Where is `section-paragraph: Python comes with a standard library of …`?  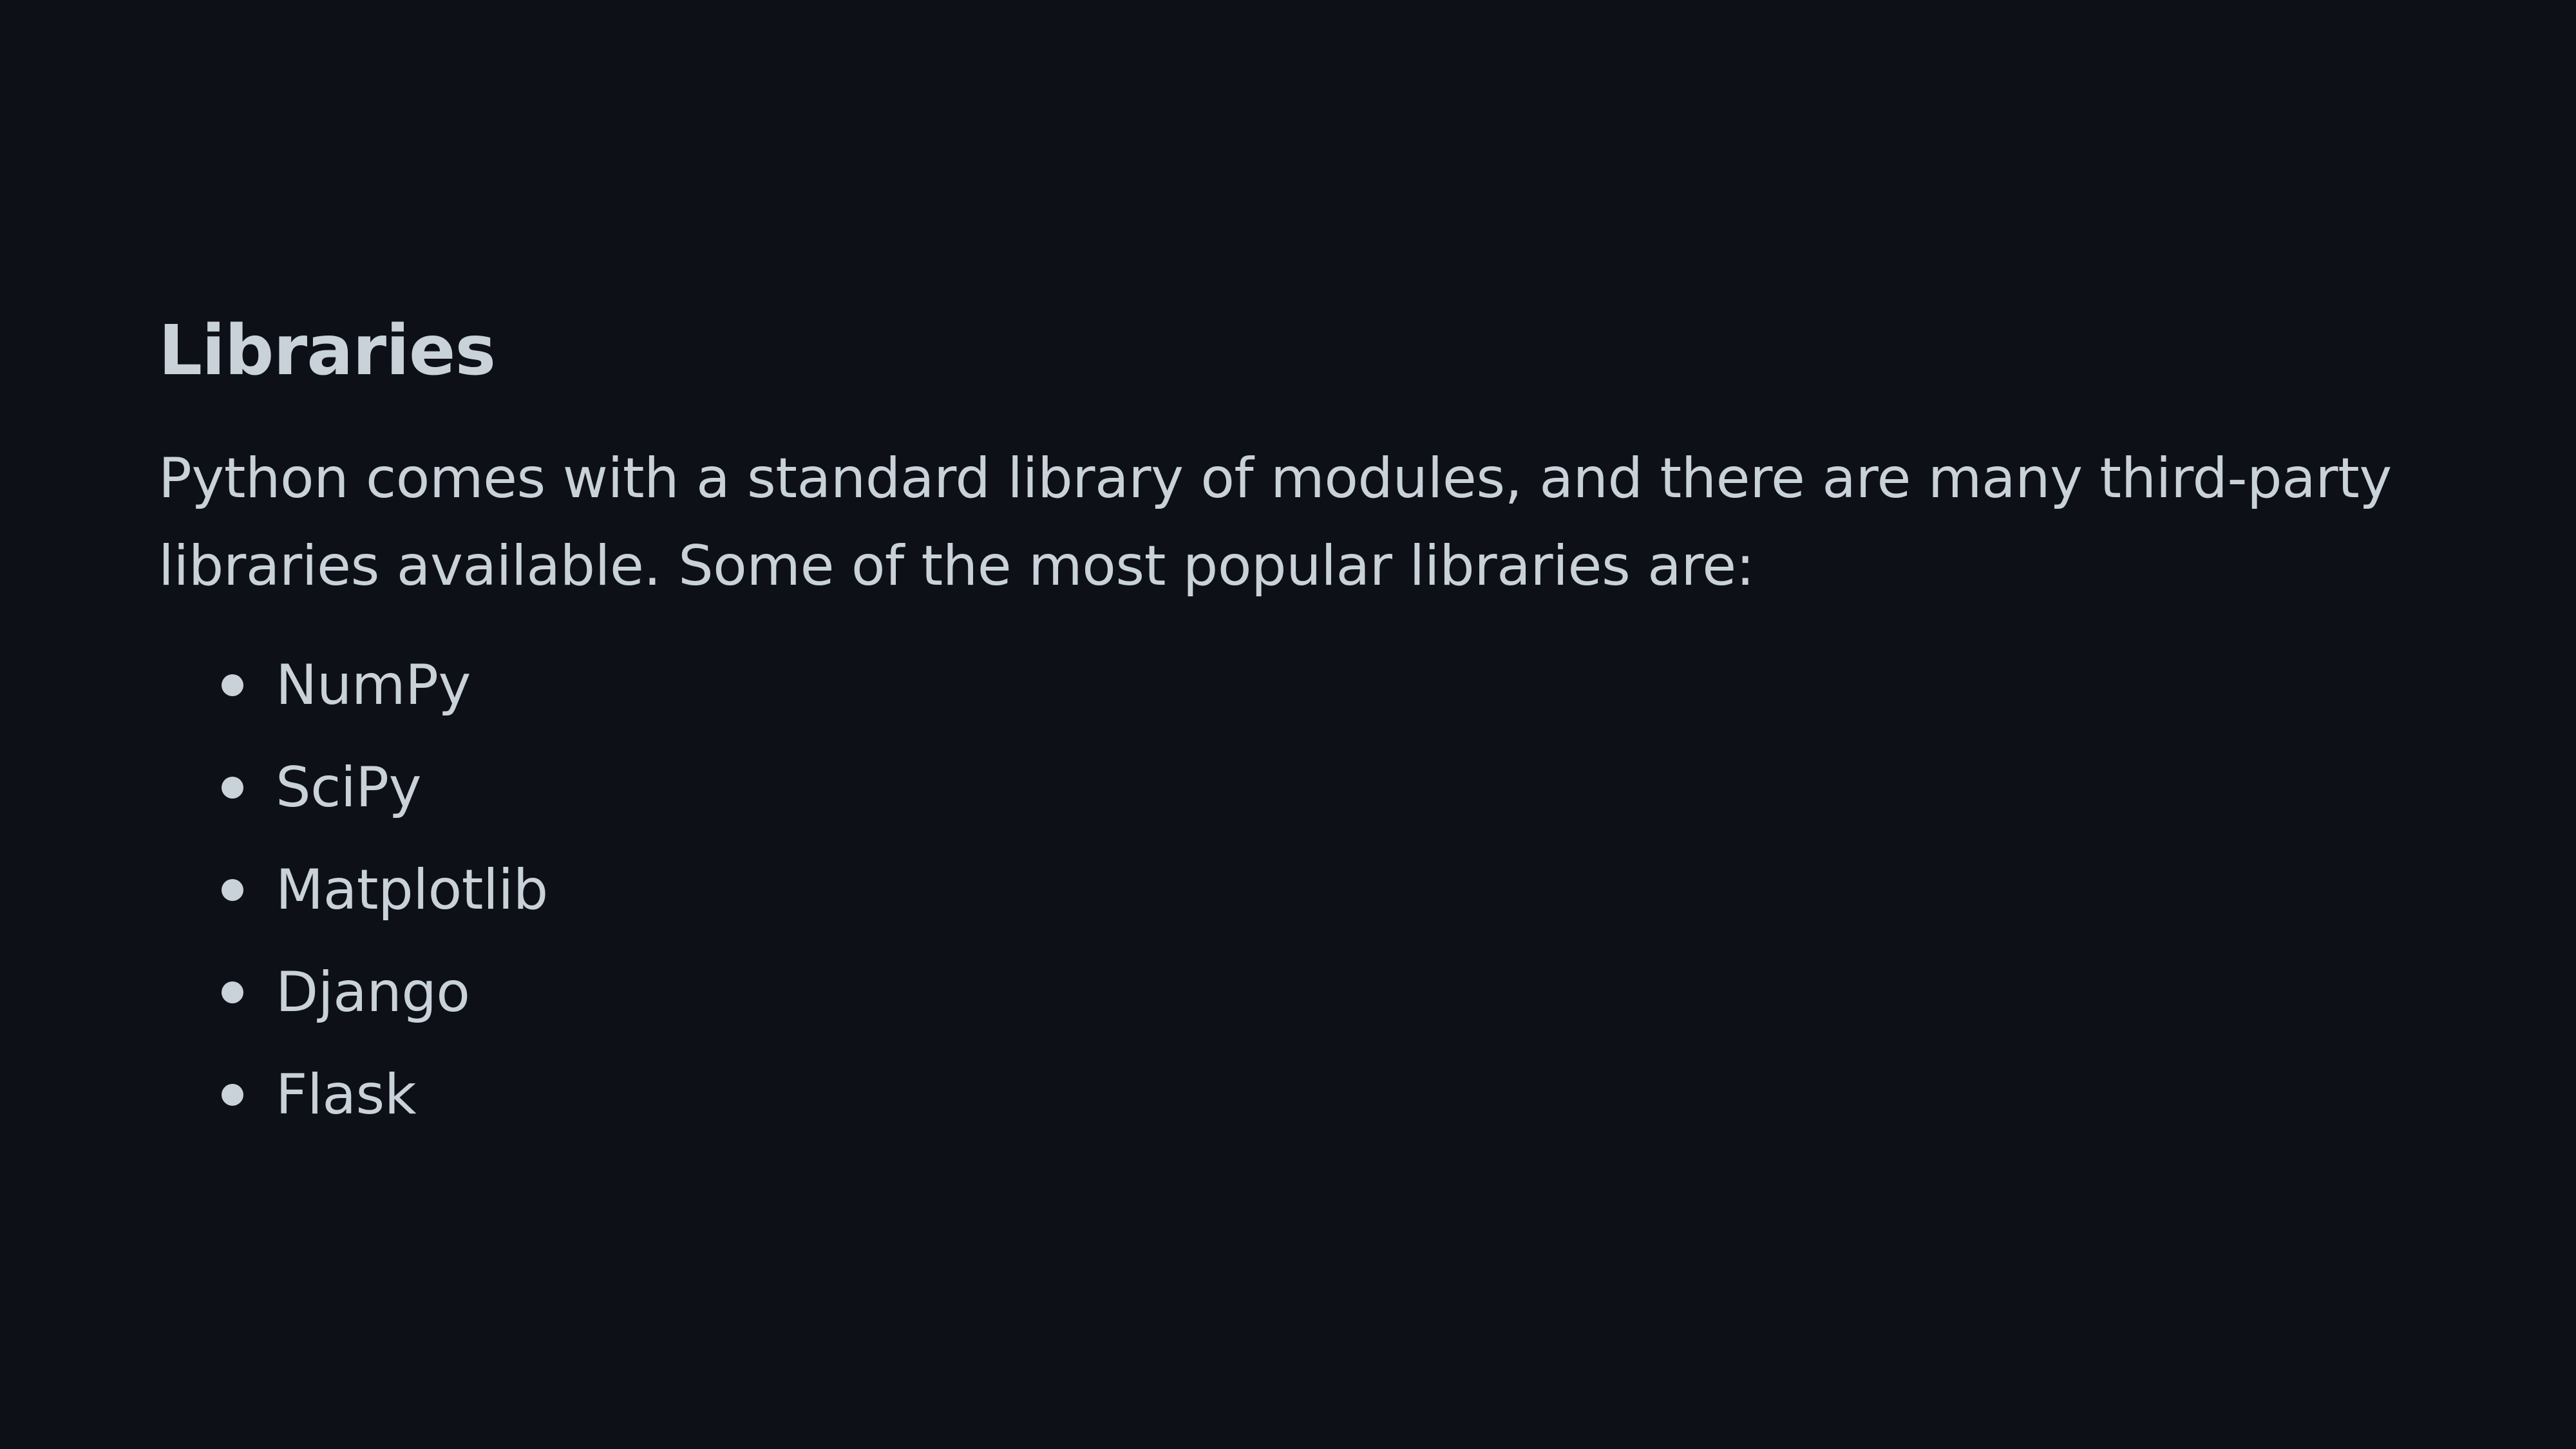
section-paragraph: Python comes with a standard library of … is located at coordinates (1275, 522).